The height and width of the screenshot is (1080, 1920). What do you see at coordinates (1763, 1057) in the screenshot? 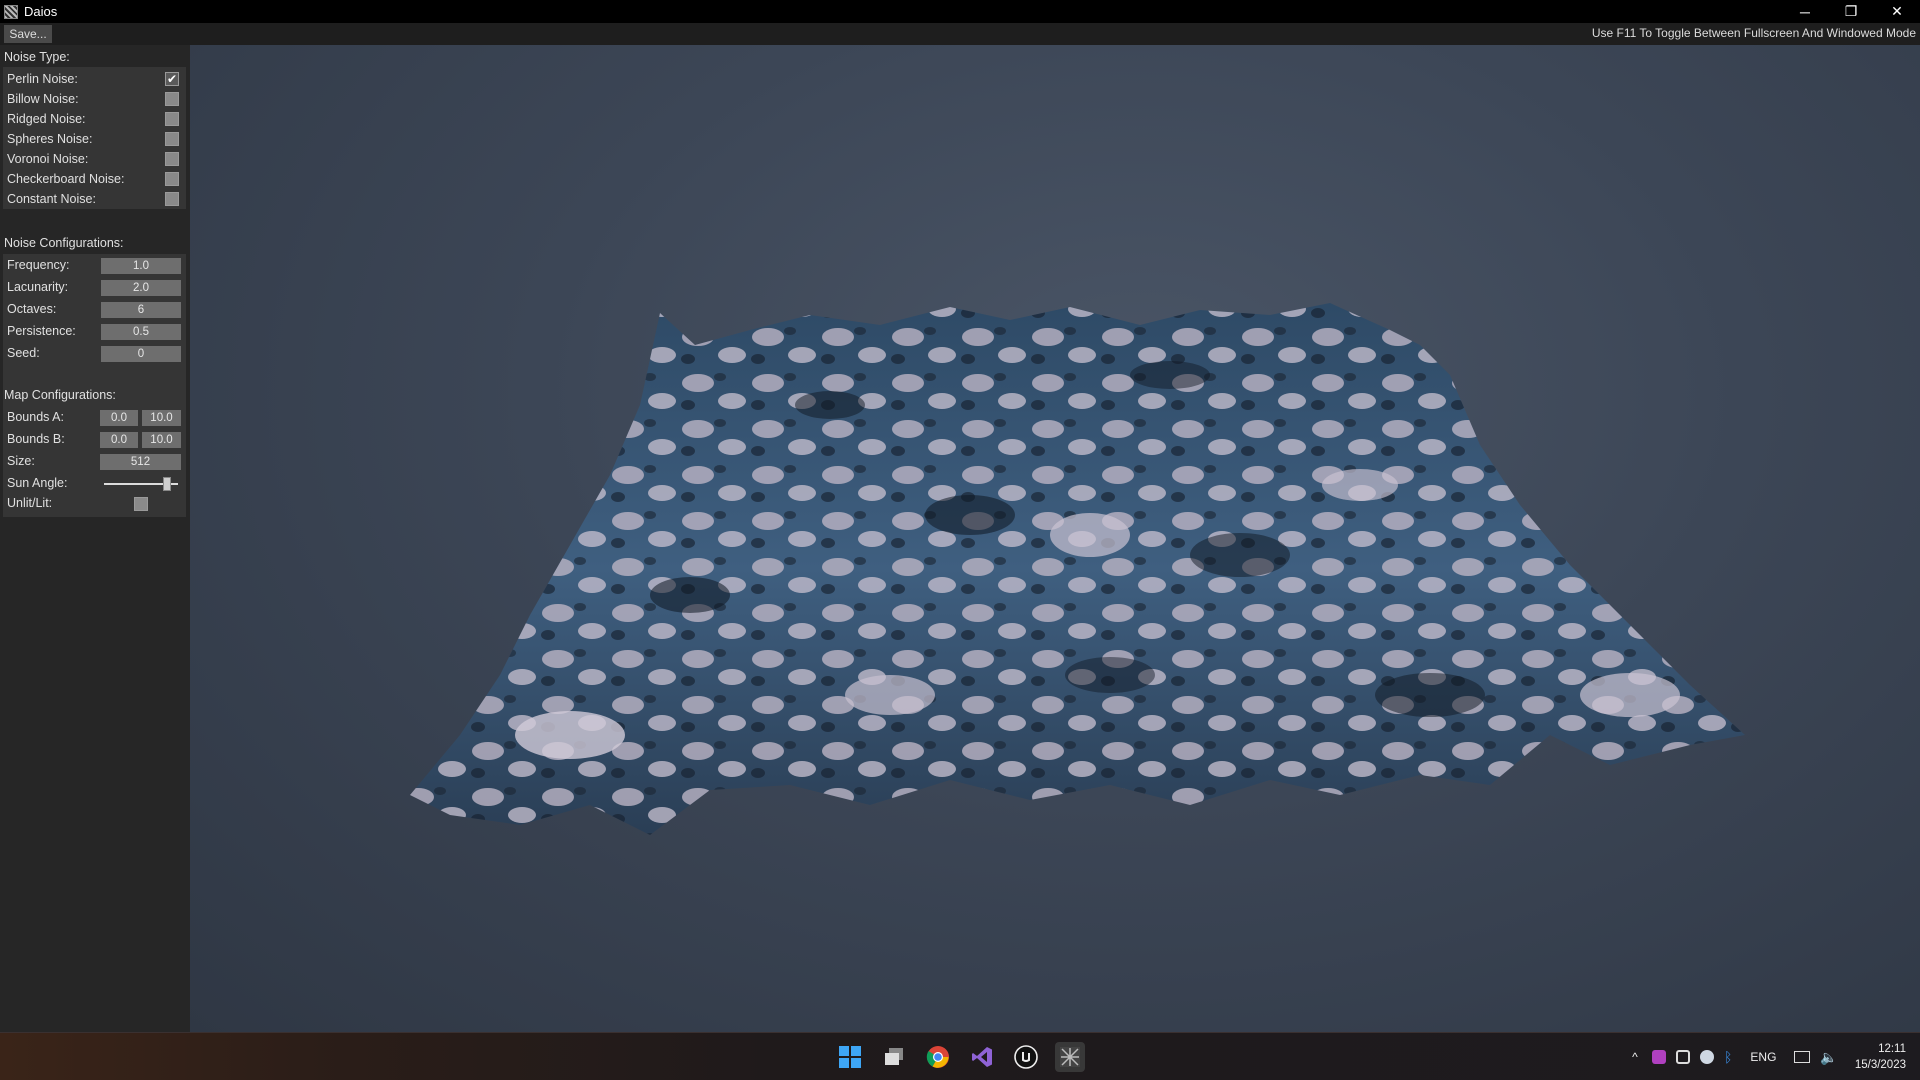
I see `language-indicator: ENG` at bounding box center [1763, 1057].